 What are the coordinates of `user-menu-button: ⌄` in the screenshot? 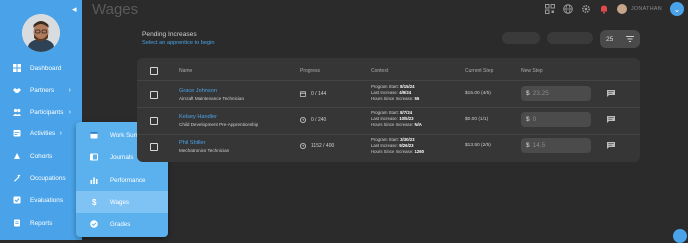 It's located at (677, 9).